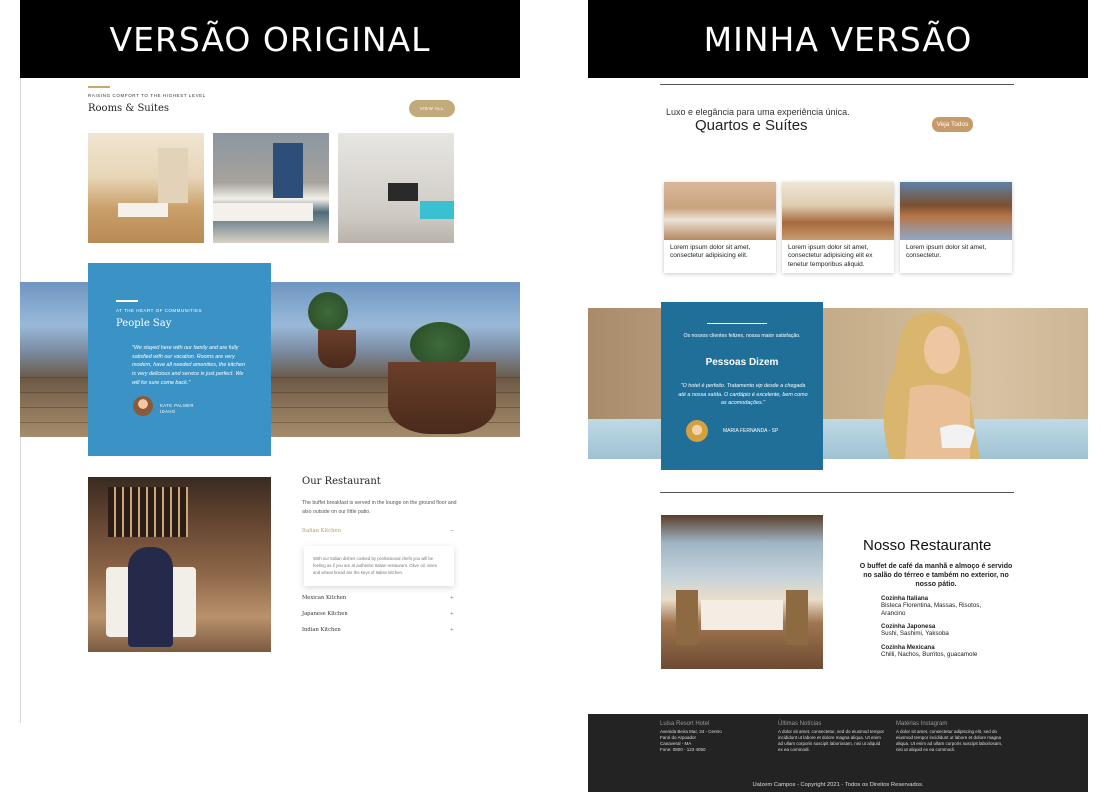 Image resolution: width=1100 pixels, height=792 pixels. Describe the element at coordinates (837, 492) in the screenshot. I see `section-rule` at that location.